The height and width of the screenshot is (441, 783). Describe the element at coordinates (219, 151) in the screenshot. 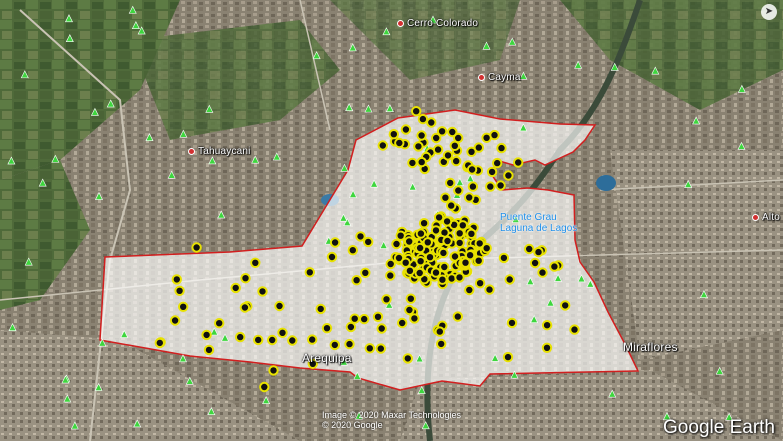

I see `place-tahuaycani: Tahuaycani` at that location.